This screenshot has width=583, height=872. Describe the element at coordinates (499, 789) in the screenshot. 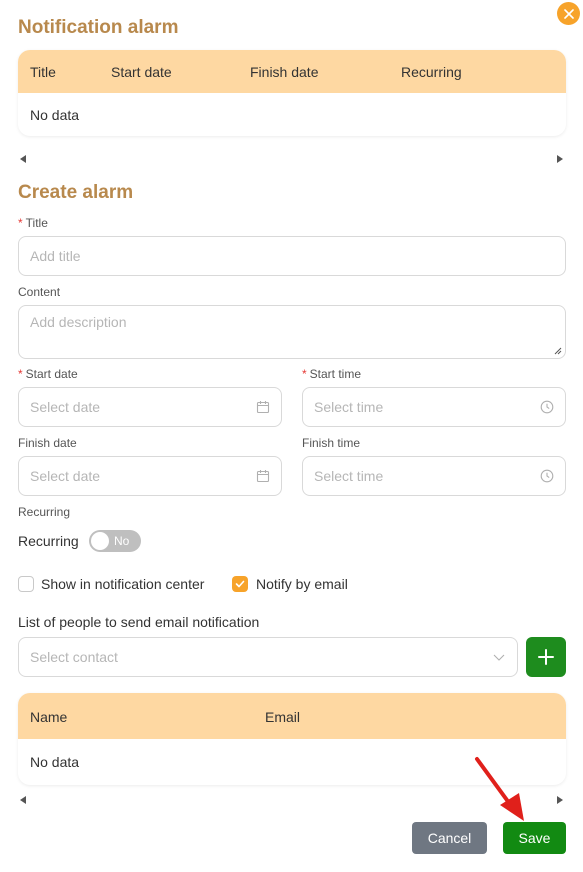

I see `annotation-arrow-icon` at that location.